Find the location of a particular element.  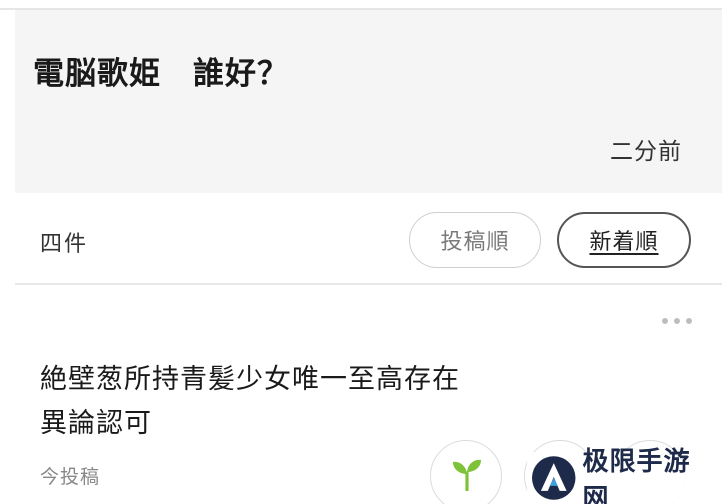

watermark: 极限手游网 is located at coordinates (624, 475).